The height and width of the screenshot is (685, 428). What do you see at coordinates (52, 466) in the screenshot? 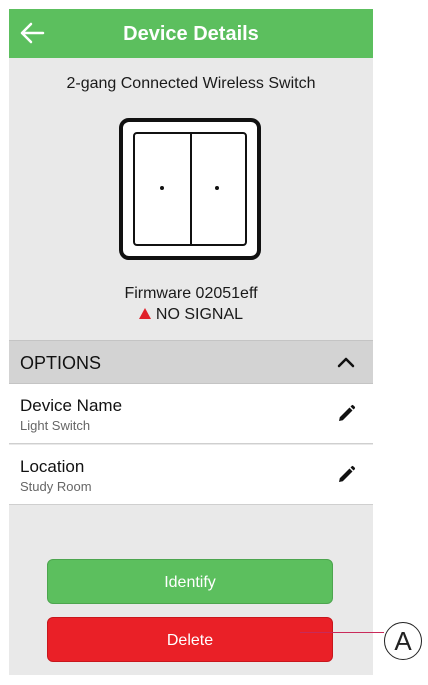
I see `location-label: Location` at bounding box center [52, 466].